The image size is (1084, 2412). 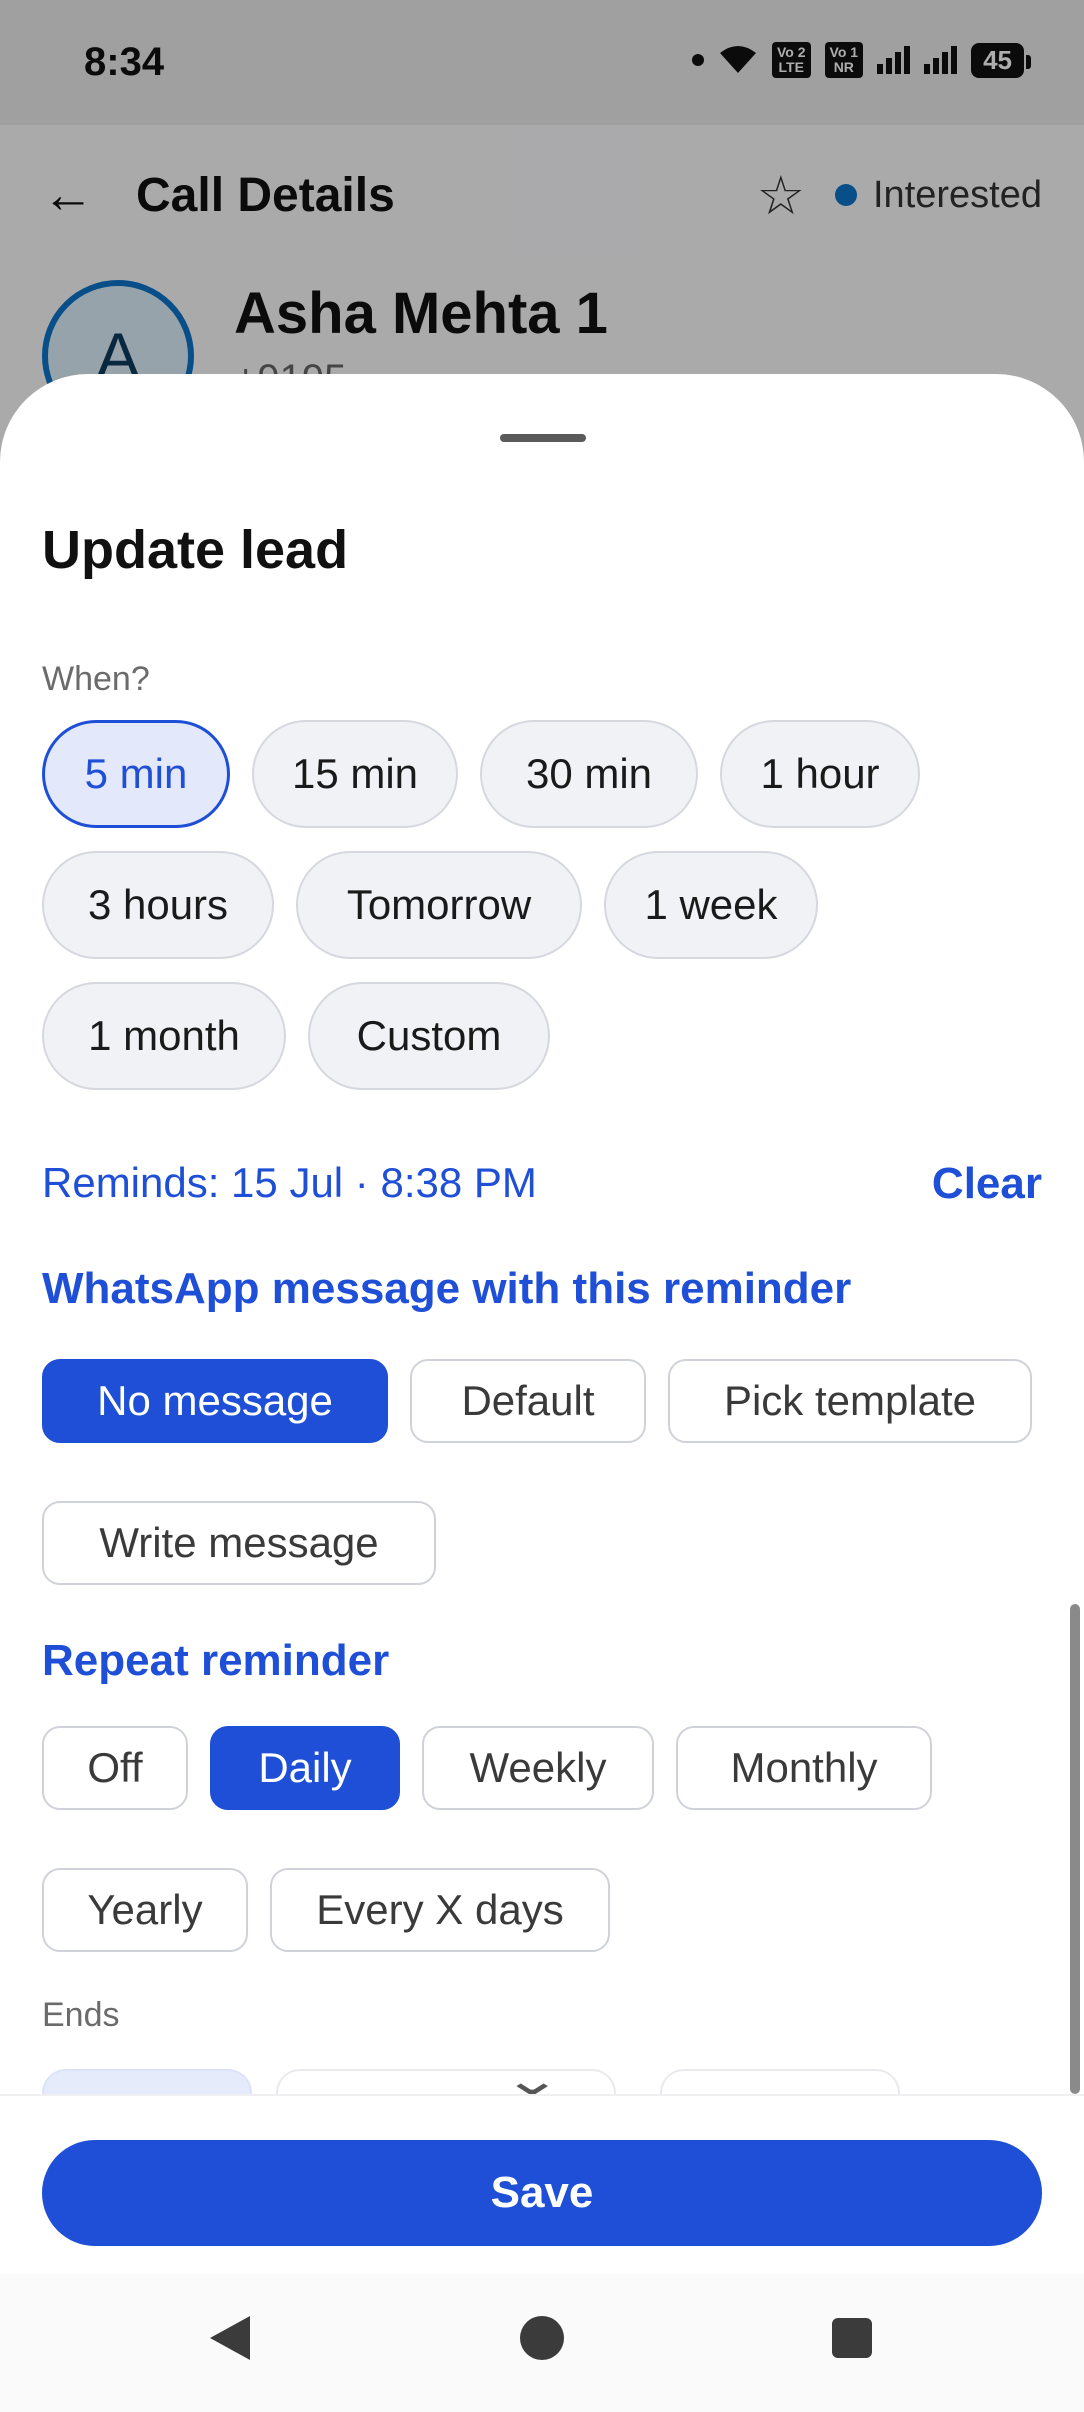 I want to click on repeat-section-title: Repeat reminder, so click(x=216, y=1660).